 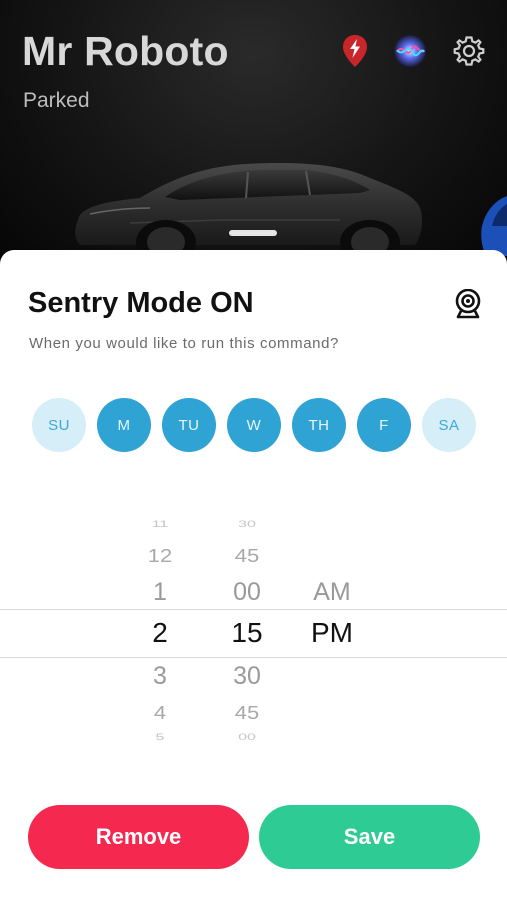 What do you see at coordinates (469, 51) in the screenshot?
I see `settings-gear-icon` at bounding box center [469, 51].